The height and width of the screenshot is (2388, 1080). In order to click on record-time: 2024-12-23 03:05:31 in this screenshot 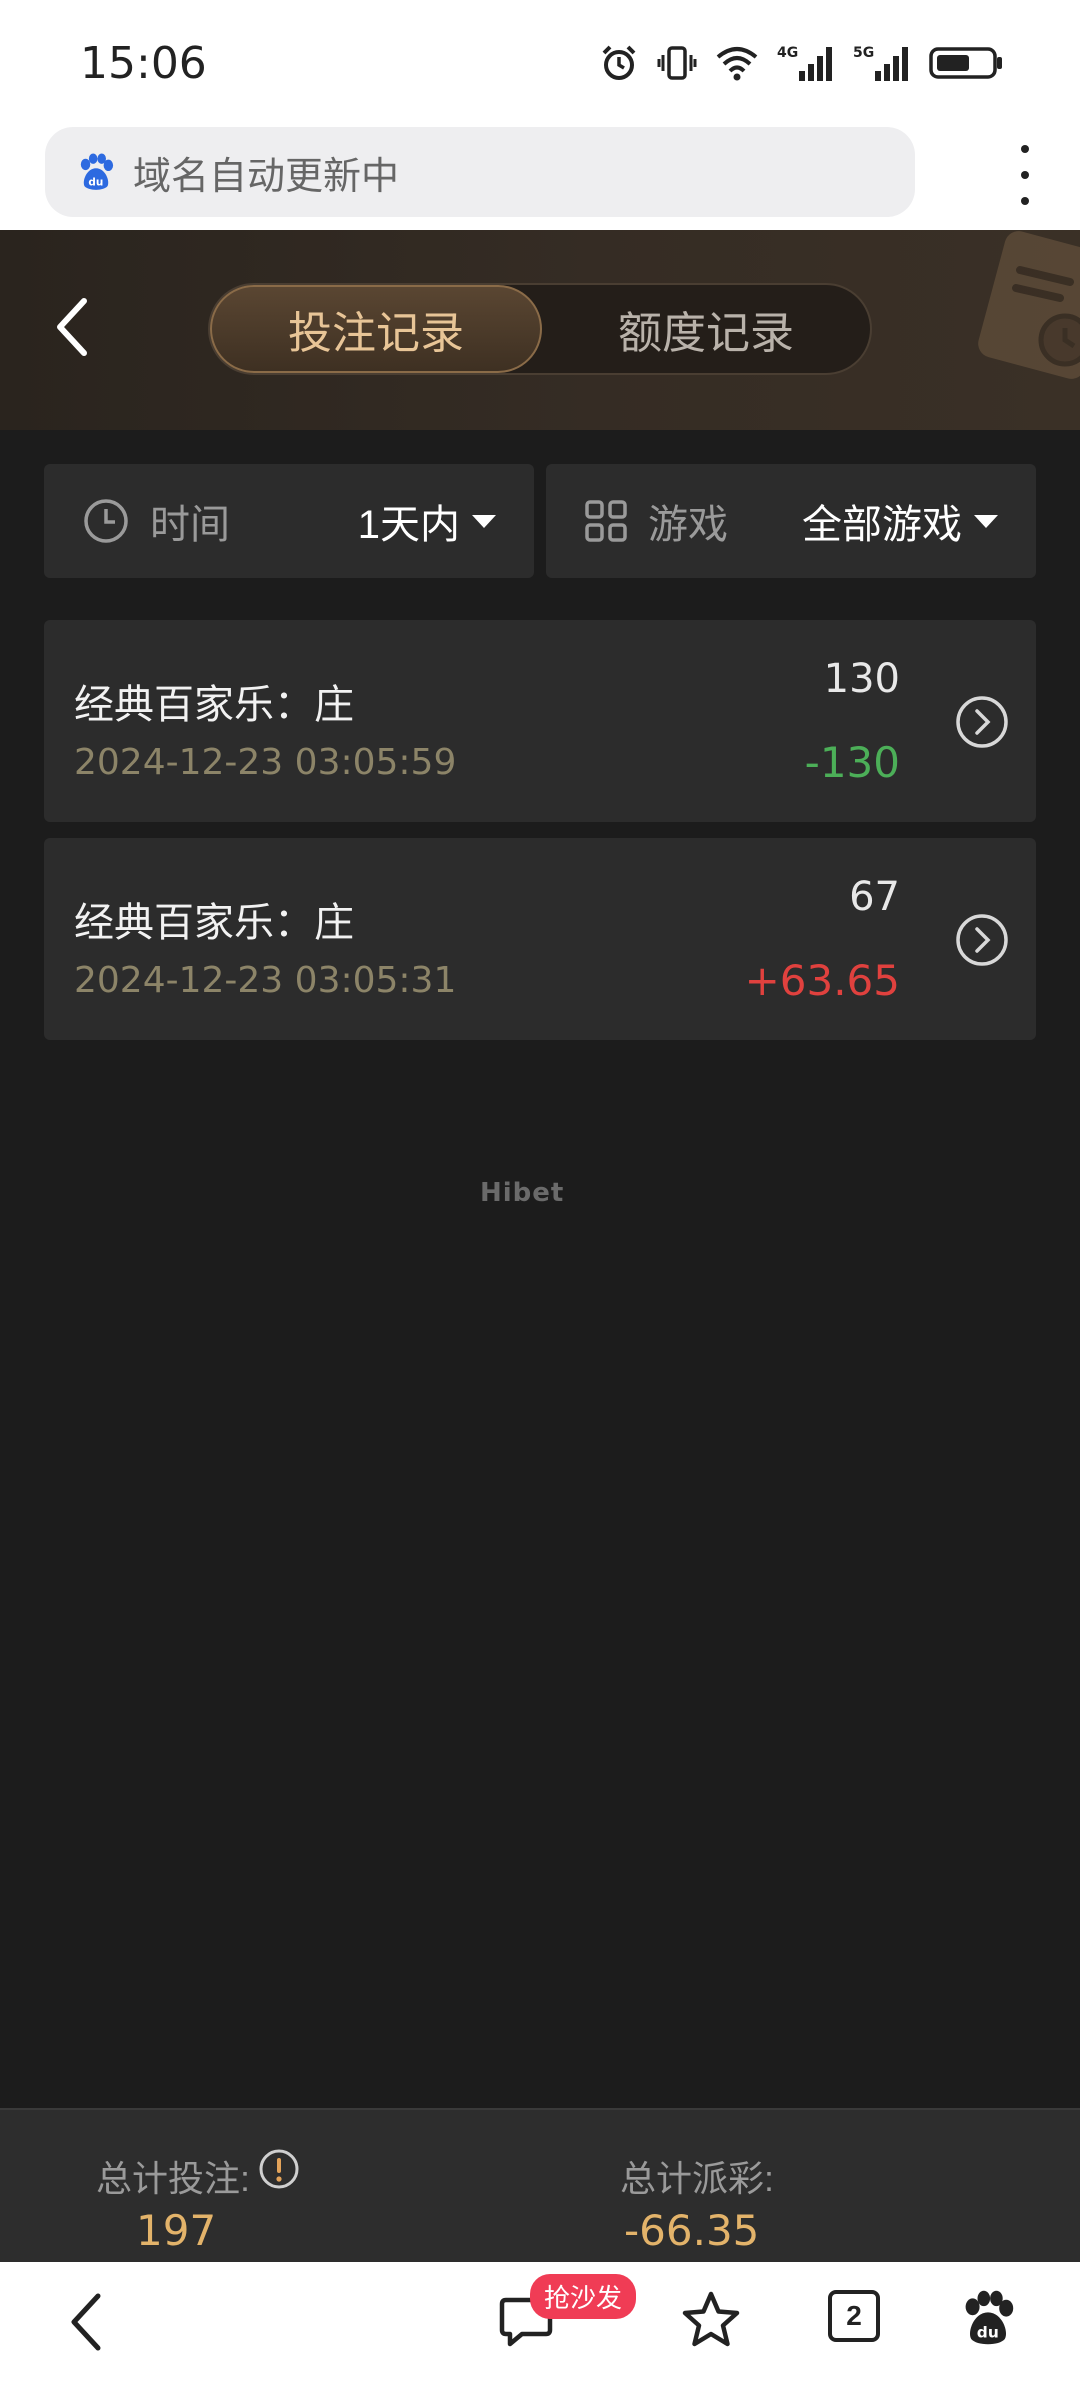, I will do `click(265, 980)`.